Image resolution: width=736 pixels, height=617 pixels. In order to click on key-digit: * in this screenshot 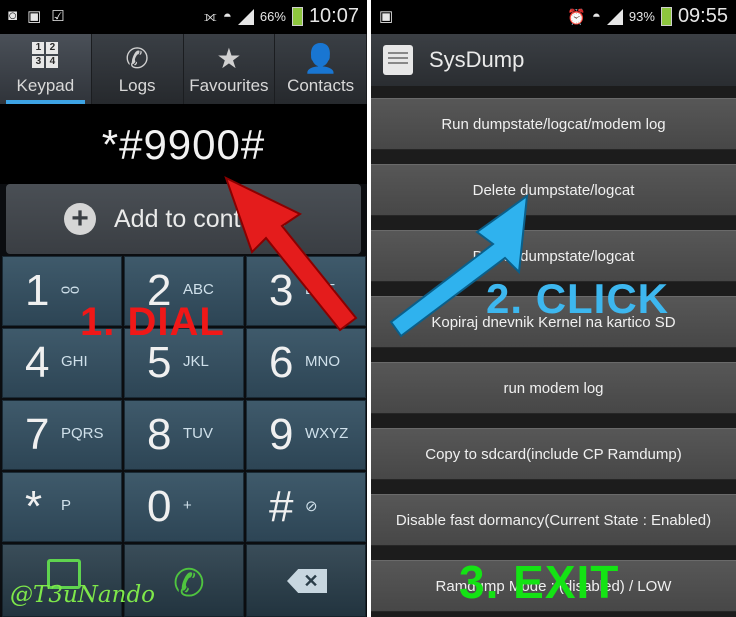, I will do `click(34, 506)`.